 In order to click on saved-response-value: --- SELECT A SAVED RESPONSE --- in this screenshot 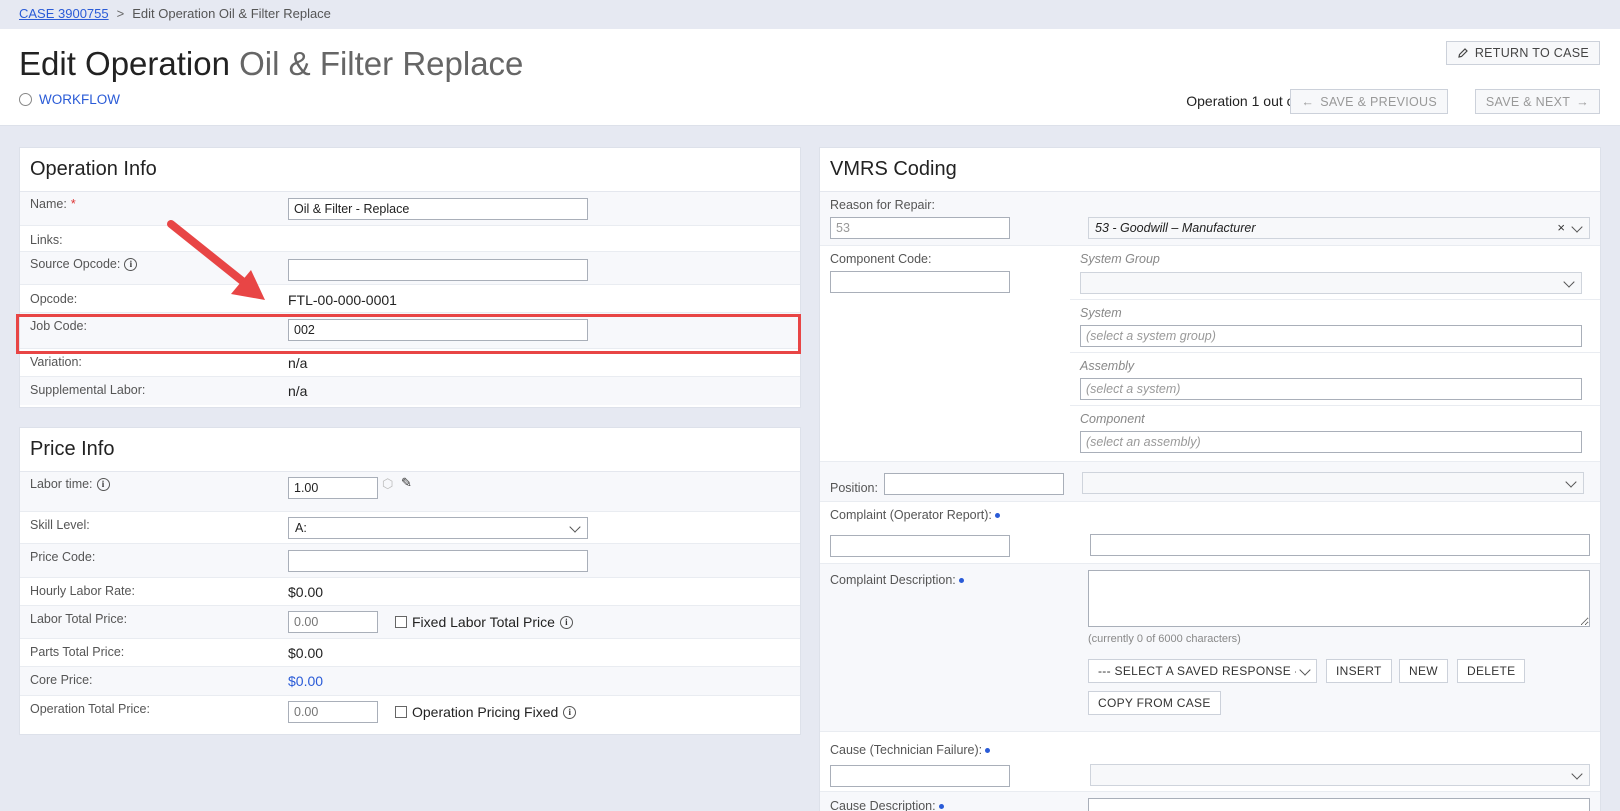, I will do `click(1197, 671)`.